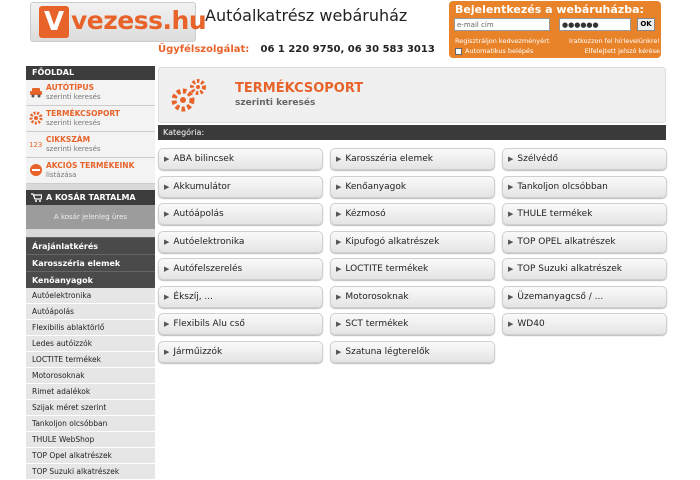 The image size is (700, 480). Describe the element at coordinates (412, 159) in the screenshot. I see `category-button: ▶ Karosszéria elemek` at that location.